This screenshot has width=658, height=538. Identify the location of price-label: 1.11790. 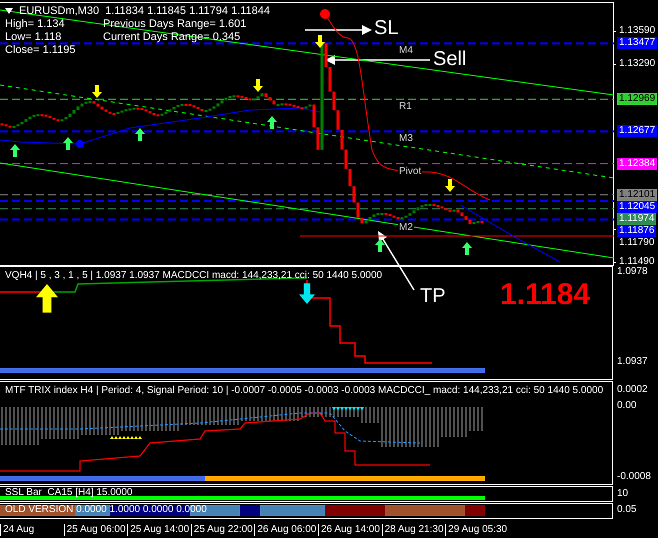
(637, 242).